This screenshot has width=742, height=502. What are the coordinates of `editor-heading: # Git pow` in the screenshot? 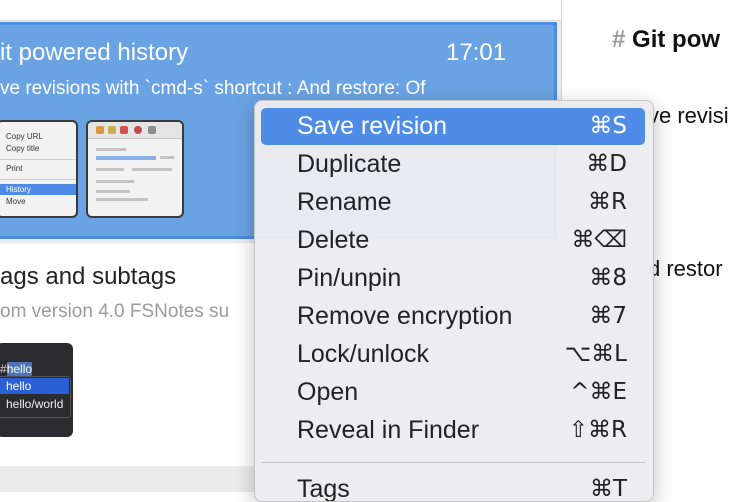 It's located at (666, 40).